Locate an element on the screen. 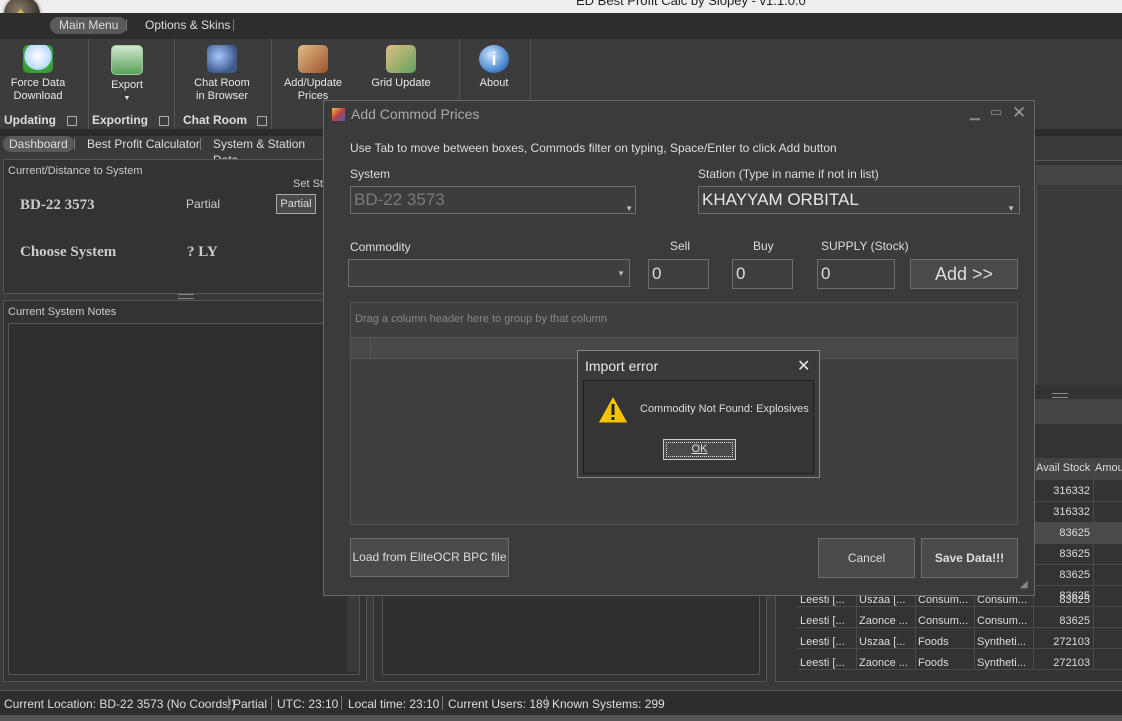  chat-label-2: in Browser is located at coordinates (222, 96).